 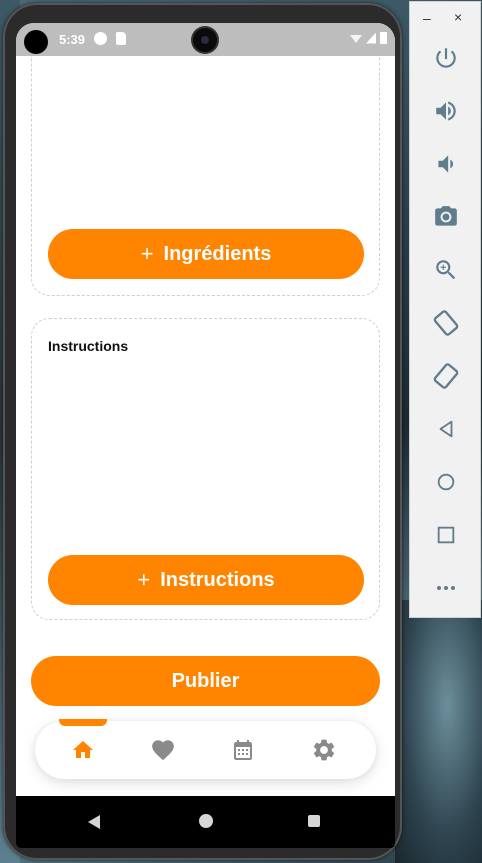 I want to click on calendar-icon, so click(x=243, y=750).